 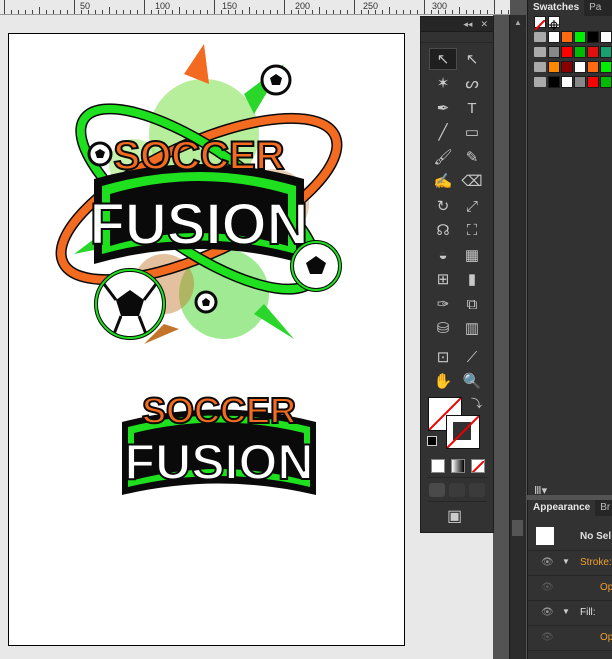 What do you see at coordinates (472, 108) in the screenshot?
I see `type-tool-icon: T` at bounding box center [472, 108].